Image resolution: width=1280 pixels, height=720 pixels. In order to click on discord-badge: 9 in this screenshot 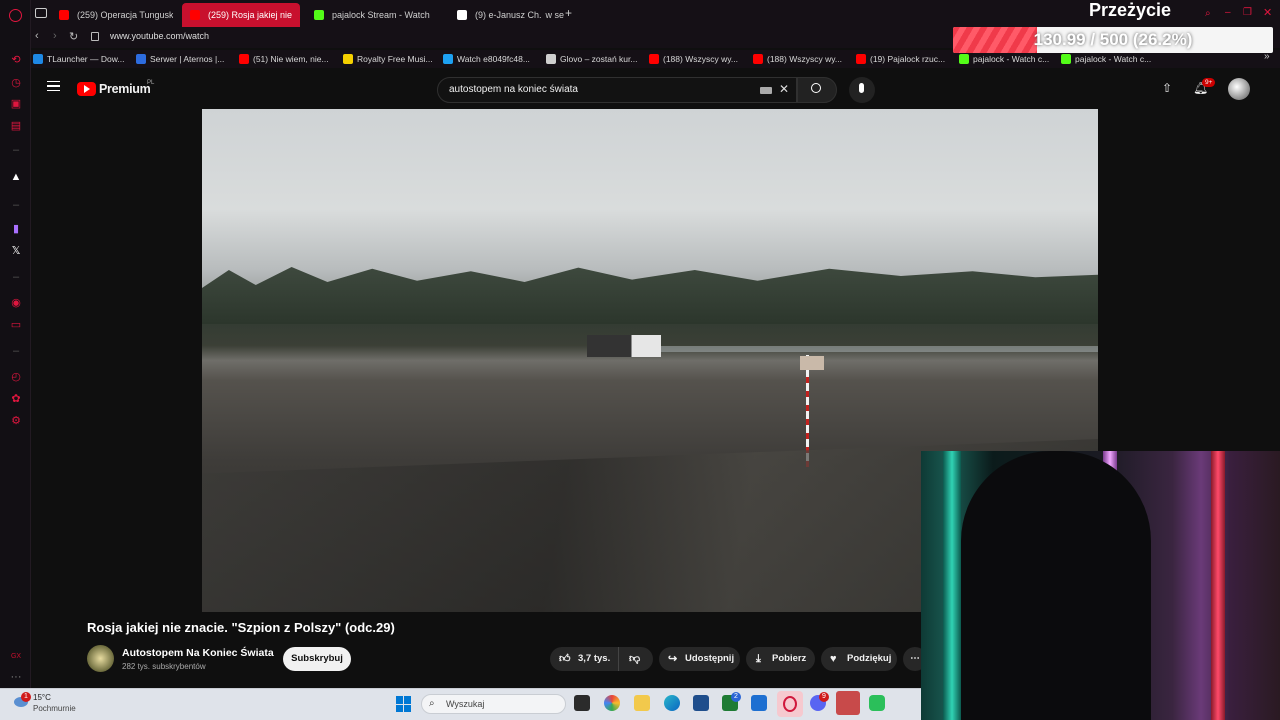, I will do `click(824, 697)`.